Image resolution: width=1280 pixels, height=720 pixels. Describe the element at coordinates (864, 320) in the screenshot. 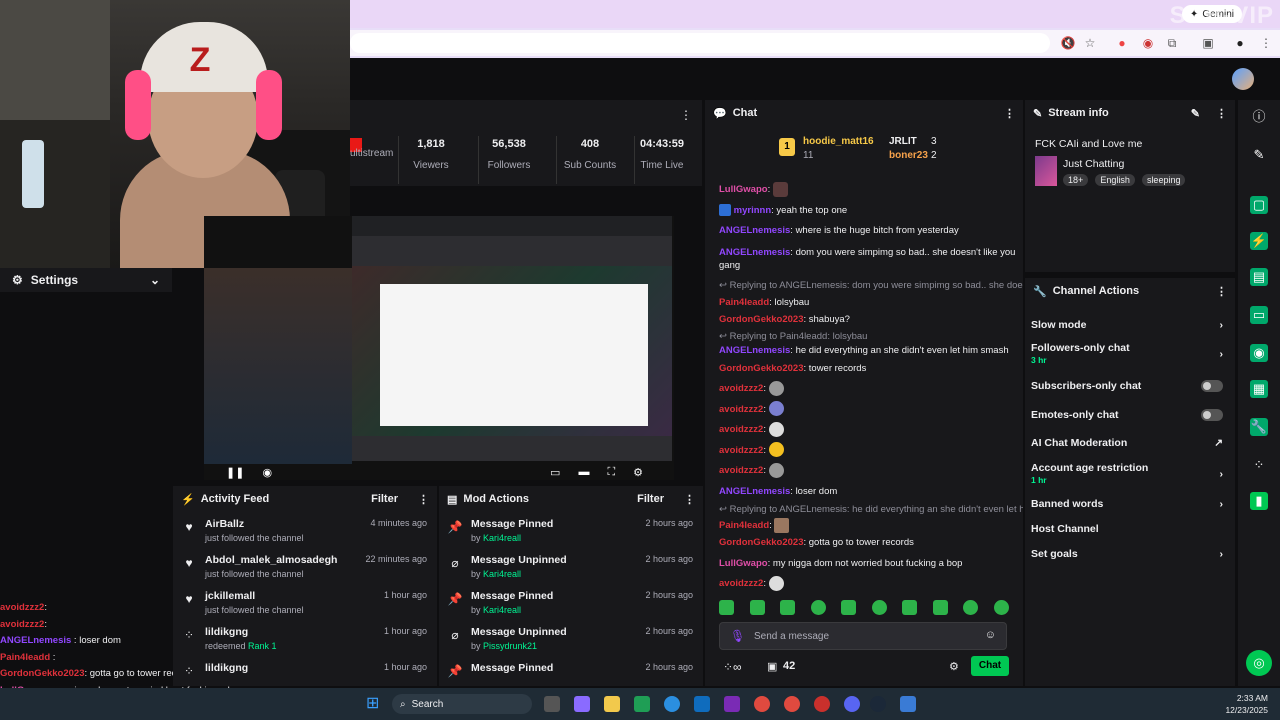

I see `chat-message: GordonGekko2023: shabuya?` at that location.